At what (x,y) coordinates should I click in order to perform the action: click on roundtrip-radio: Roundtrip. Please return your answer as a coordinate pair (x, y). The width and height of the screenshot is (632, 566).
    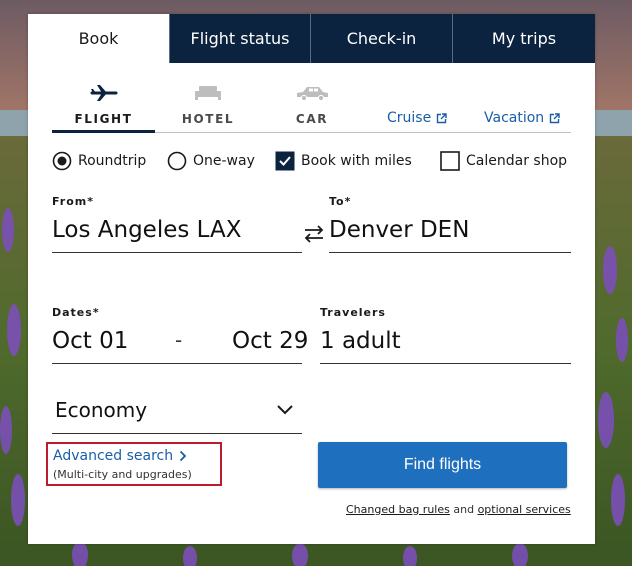
    Looking at the image, I should click on (99, 161).